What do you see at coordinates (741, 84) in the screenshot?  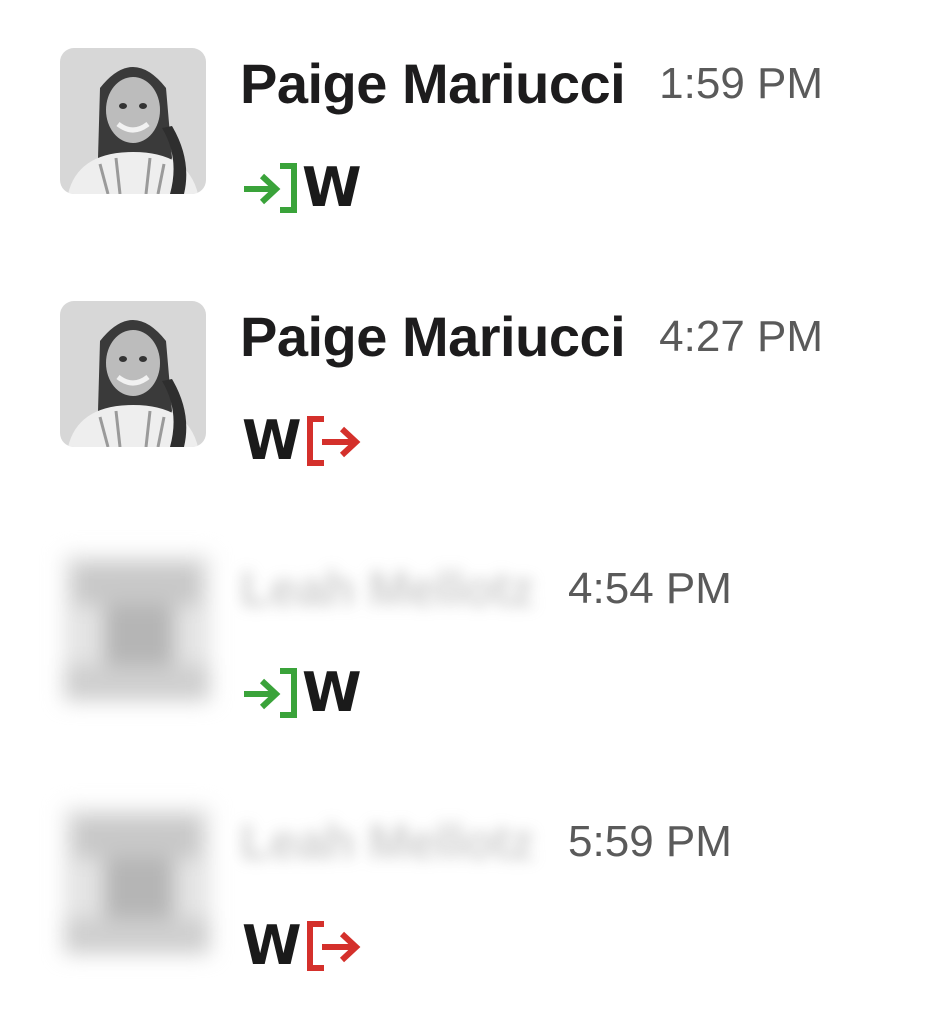 I see `timestamp: 1:59 PM` at bounding box center [741, 84].